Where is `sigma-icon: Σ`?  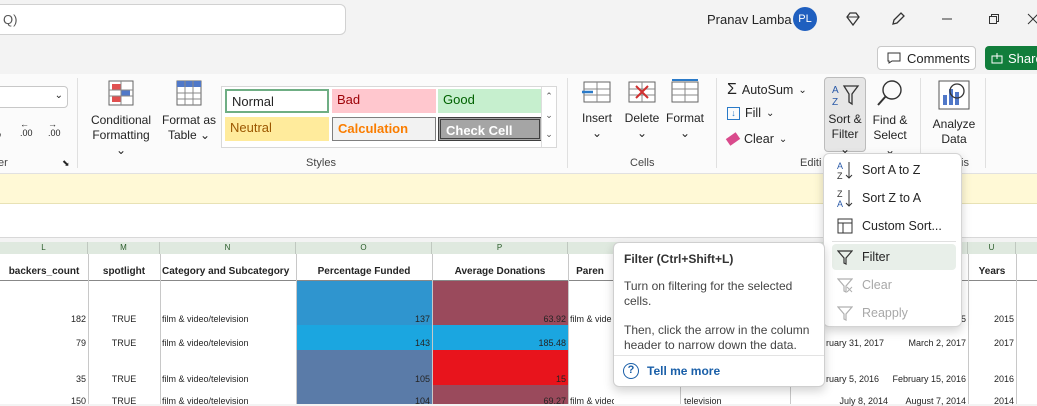 sigma-icon: Σ is located at coordinates (732, 89).